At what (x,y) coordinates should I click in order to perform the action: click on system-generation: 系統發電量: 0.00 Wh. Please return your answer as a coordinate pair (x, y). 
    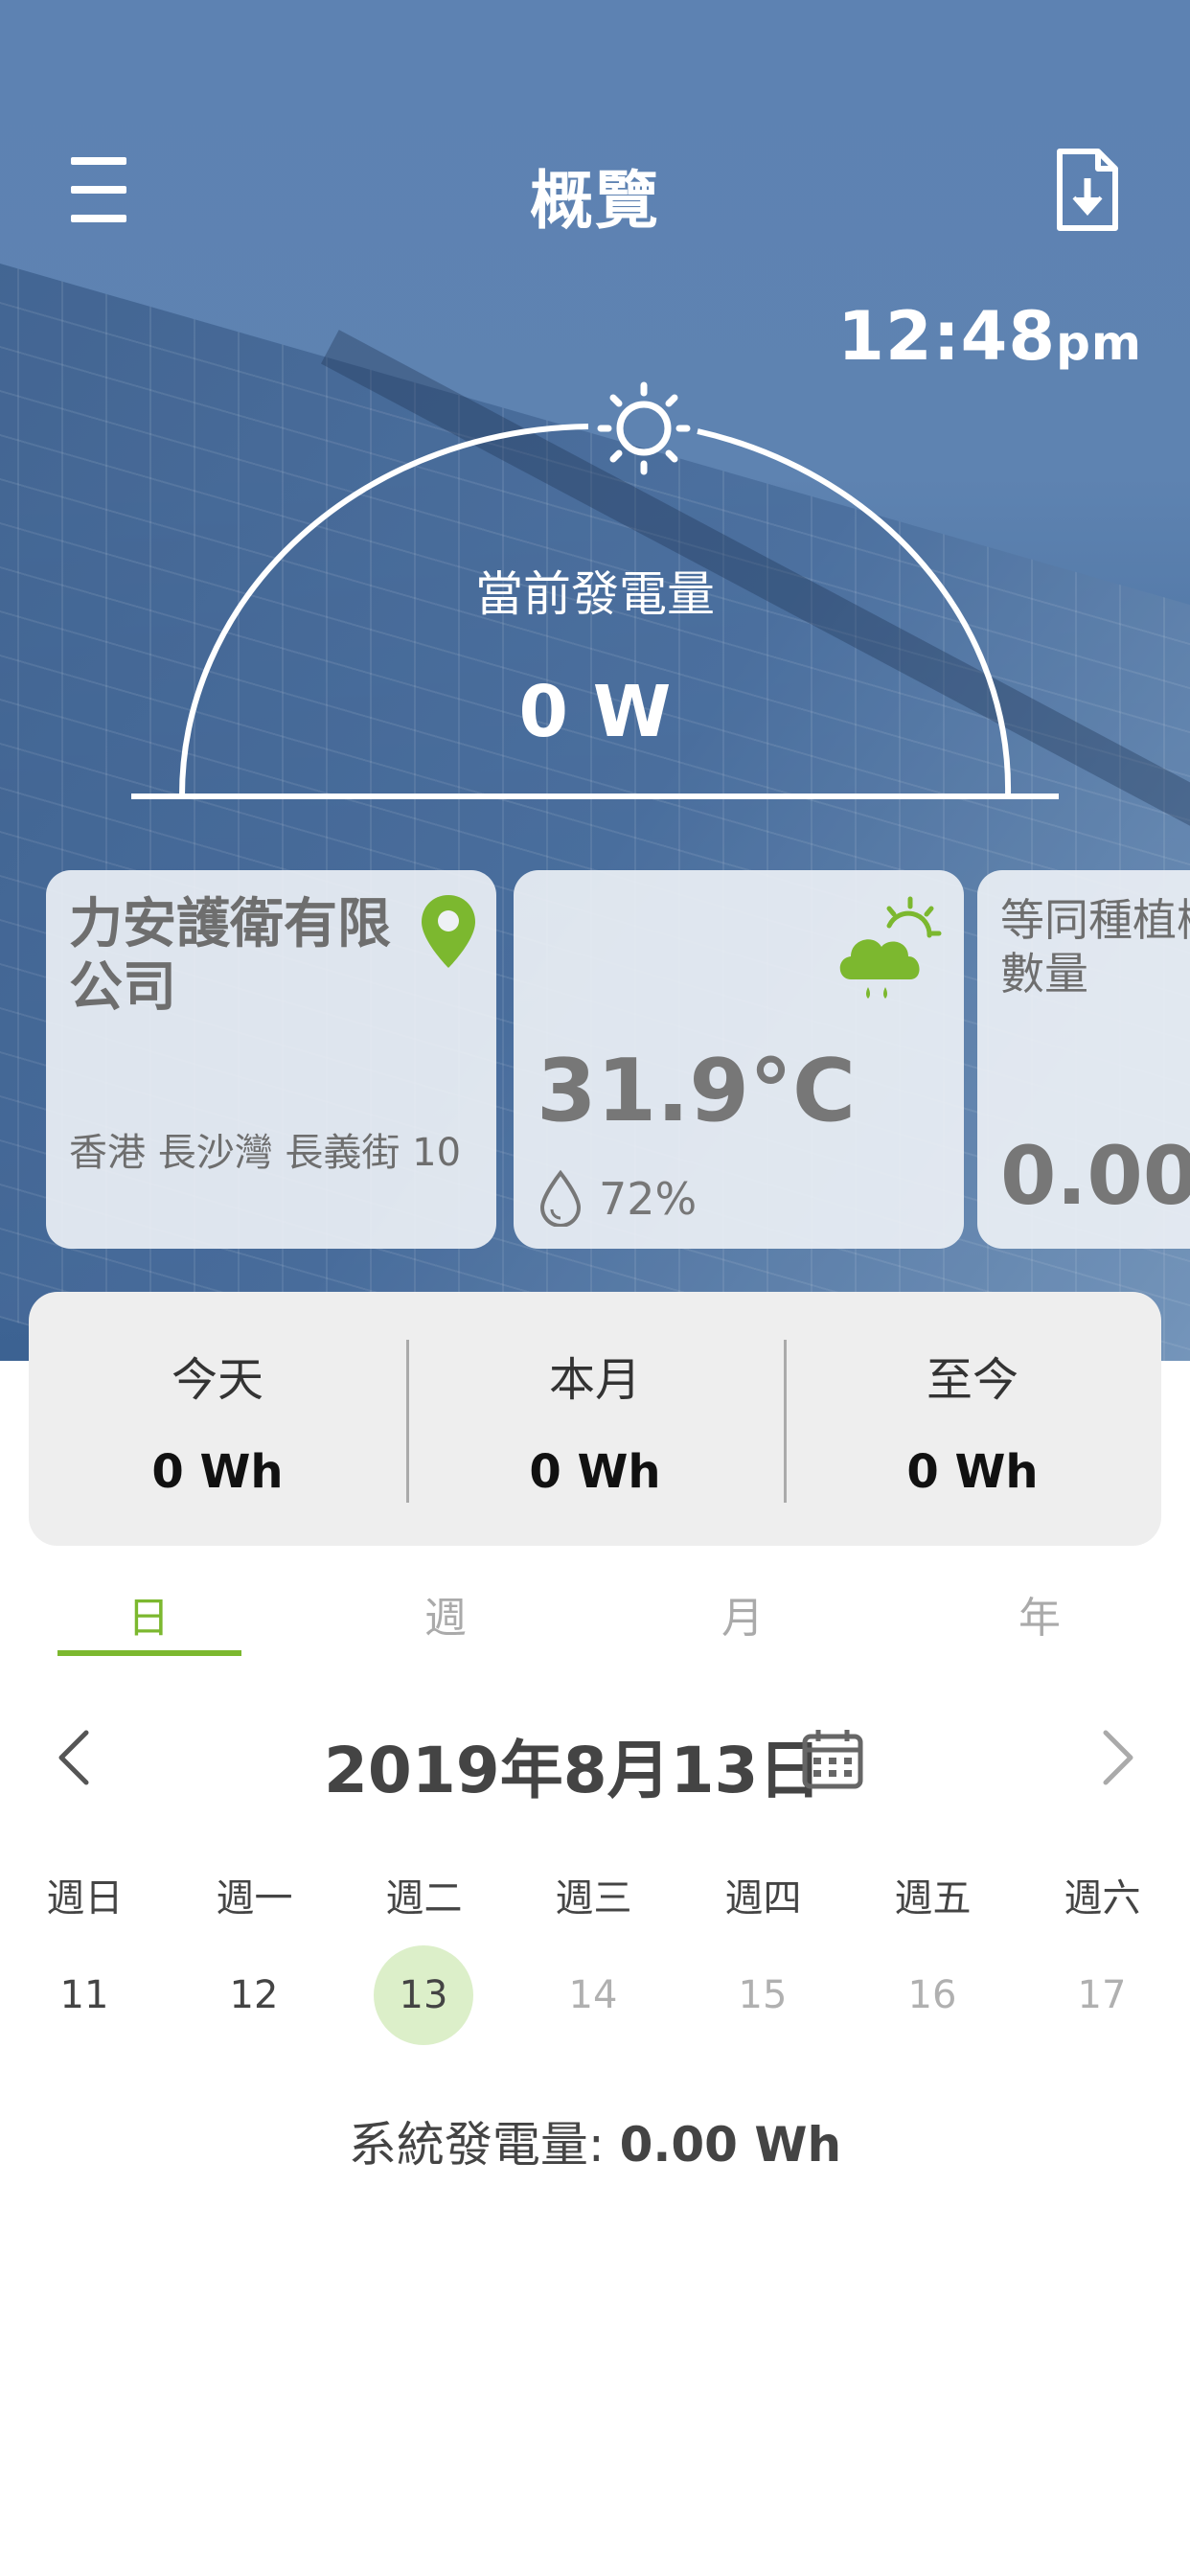
    Looking at the image, I should click on (595, 2140).